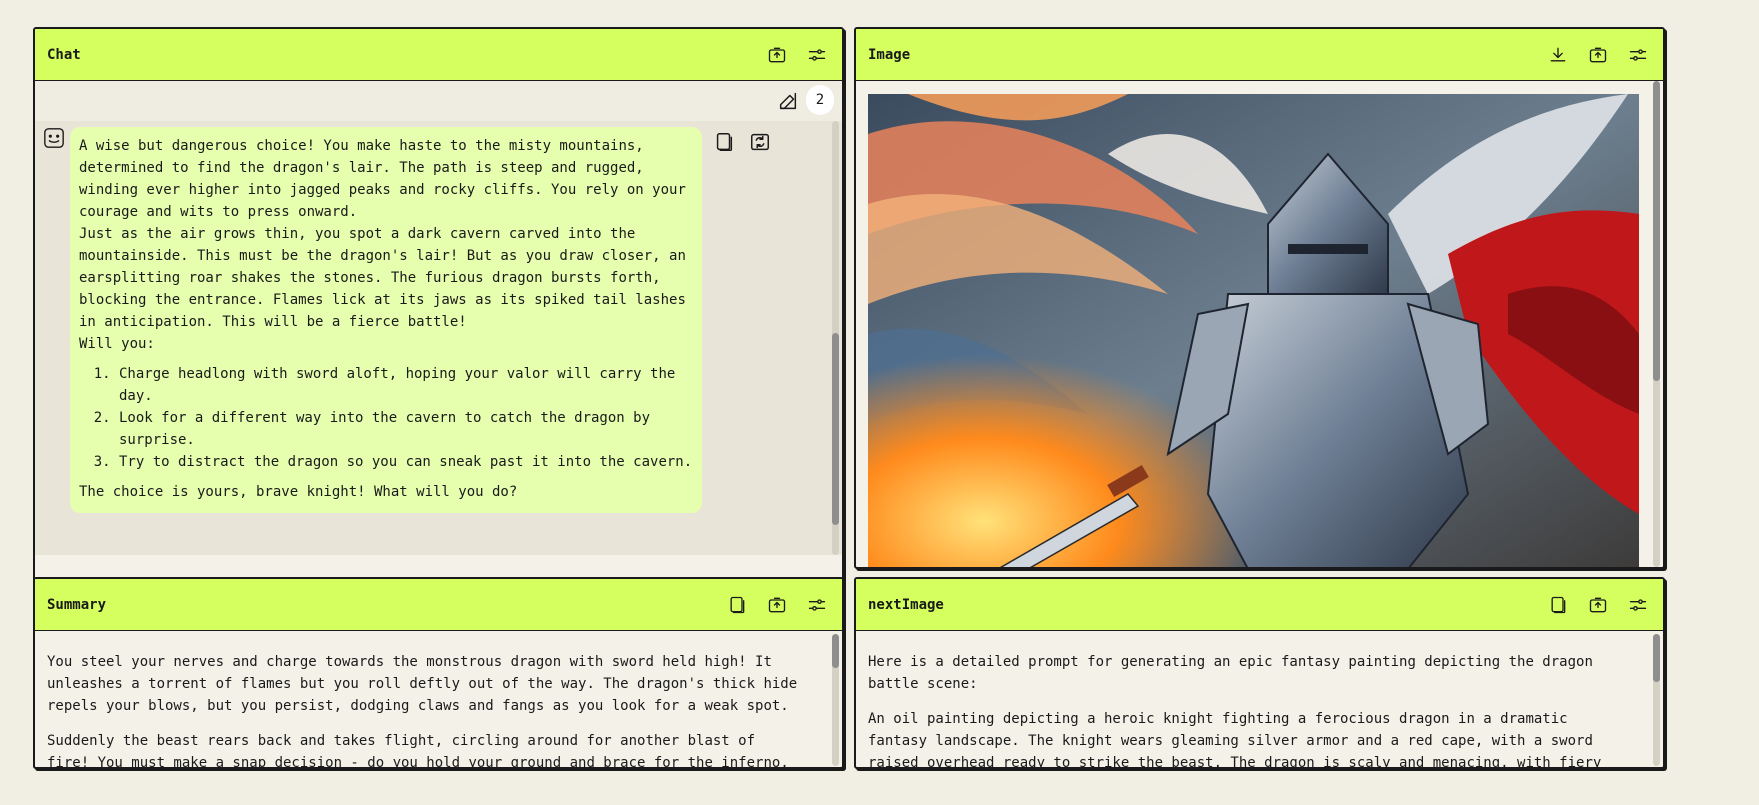 The image size is (1759, 805). I want to click on image-scrollbar, so click(1656, 324).